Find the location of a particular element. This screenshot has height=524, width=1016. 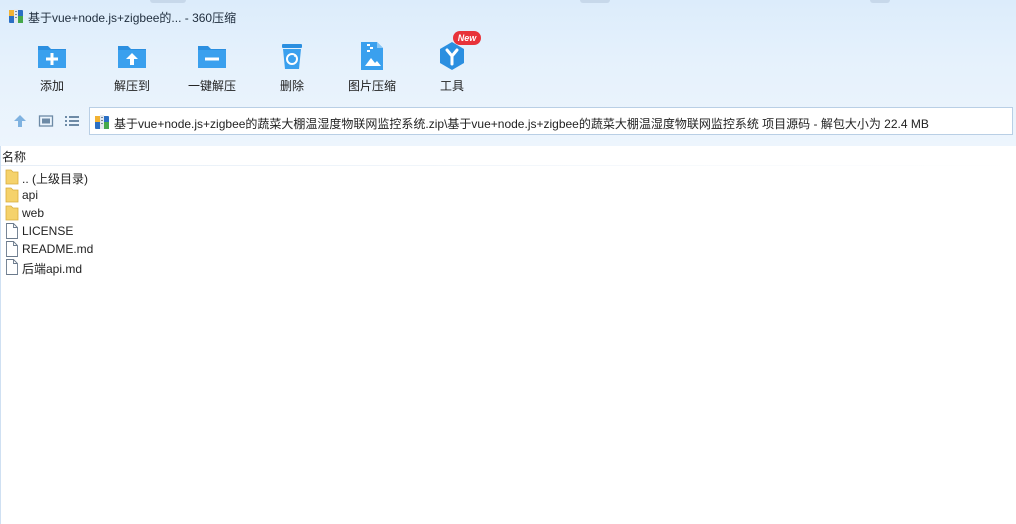

one-click-extract-button: 一键解压 is located at coordinates (212, 68).